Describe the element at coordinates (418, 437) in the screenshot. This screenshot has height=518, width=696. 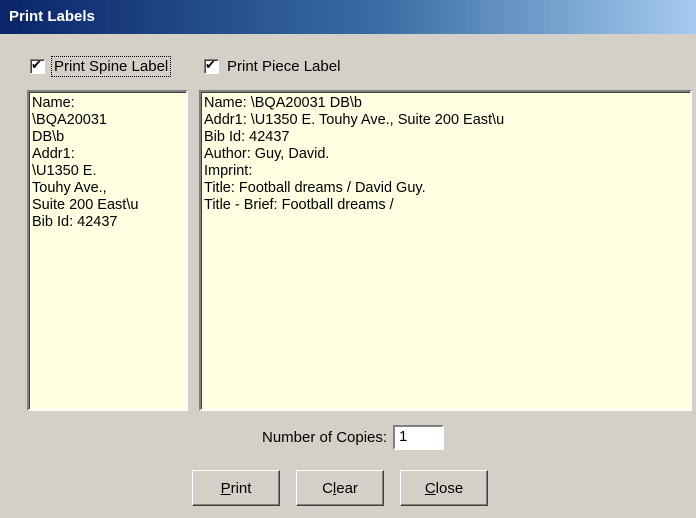
I see `number-of-copies-input: 1` at that location.